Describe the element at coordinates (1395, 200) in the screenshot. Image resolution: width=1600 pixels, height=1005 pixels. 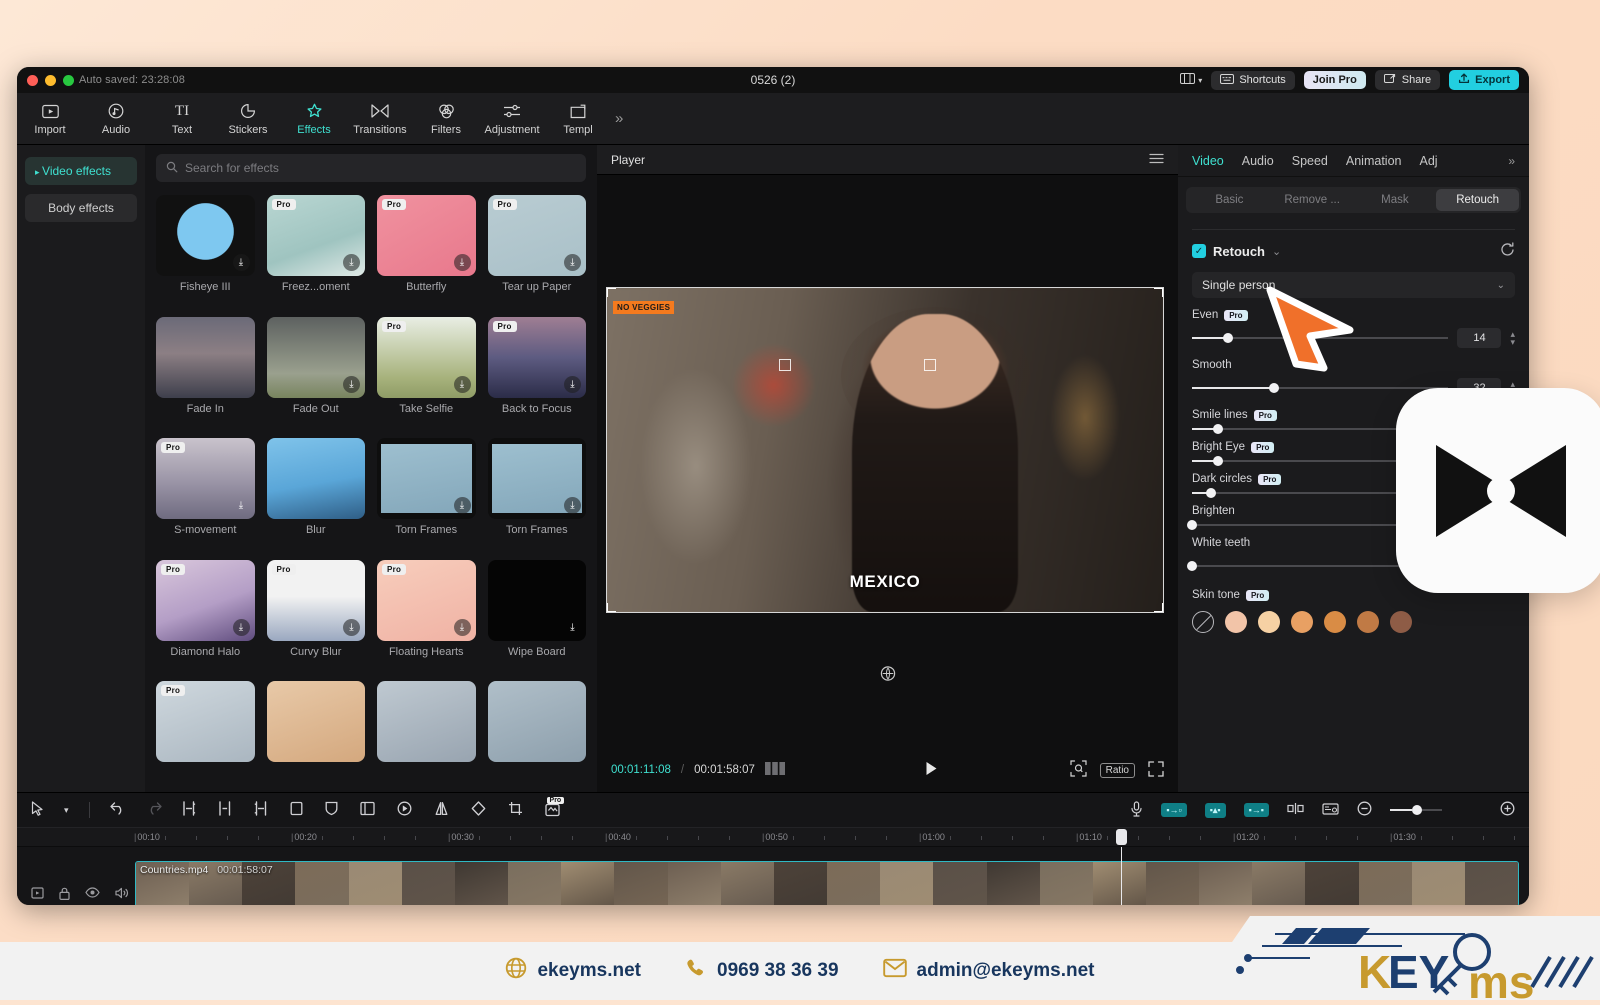
I see `segment-mask: Mask` at that location.